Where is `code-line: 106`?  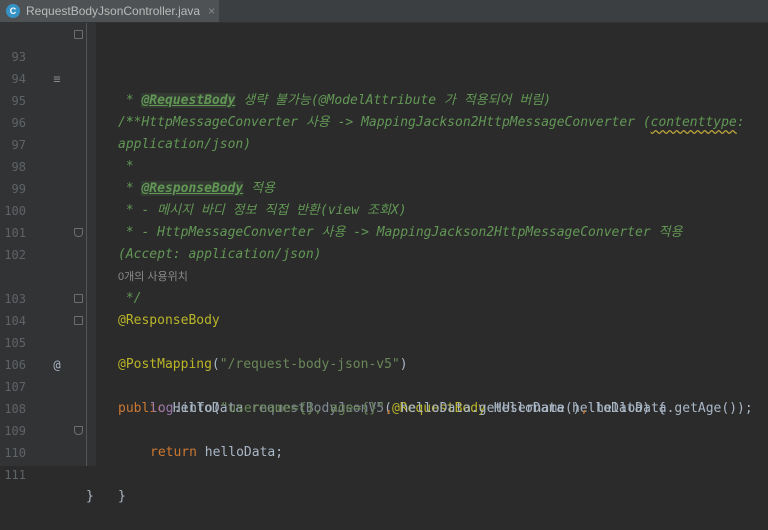
code-line: 106 is located at coordinates (384, 352).